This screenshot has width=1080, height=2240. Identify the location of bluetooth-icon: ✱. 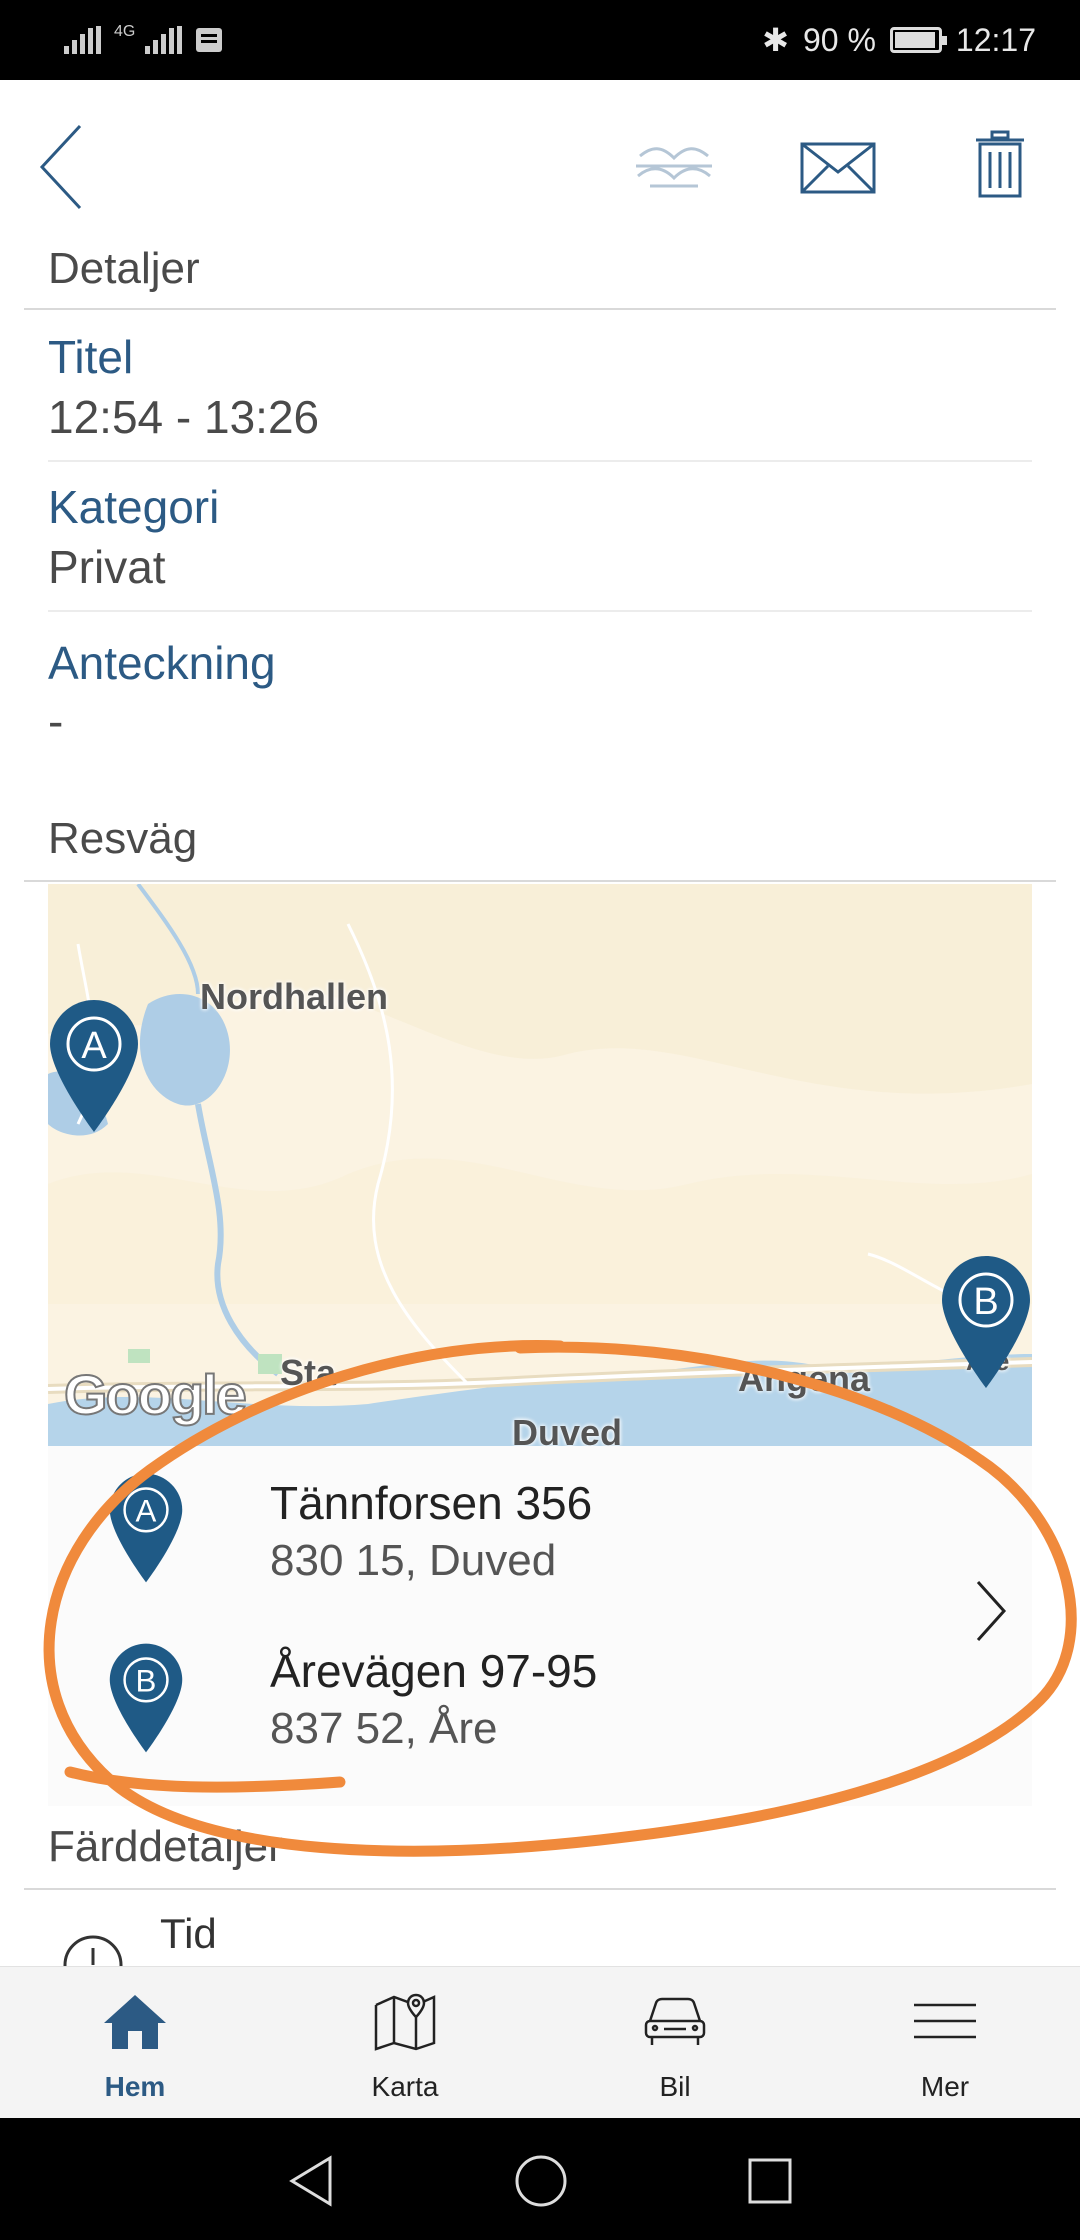
(775, 40).